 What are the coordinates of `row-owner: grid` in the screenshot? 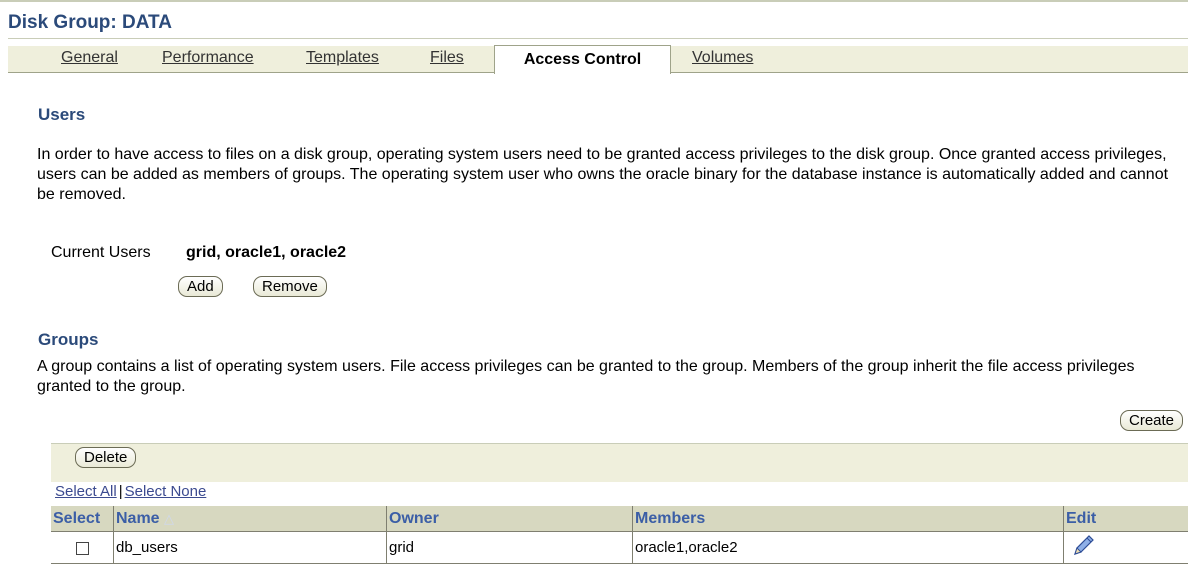 It's located at (509, 547).